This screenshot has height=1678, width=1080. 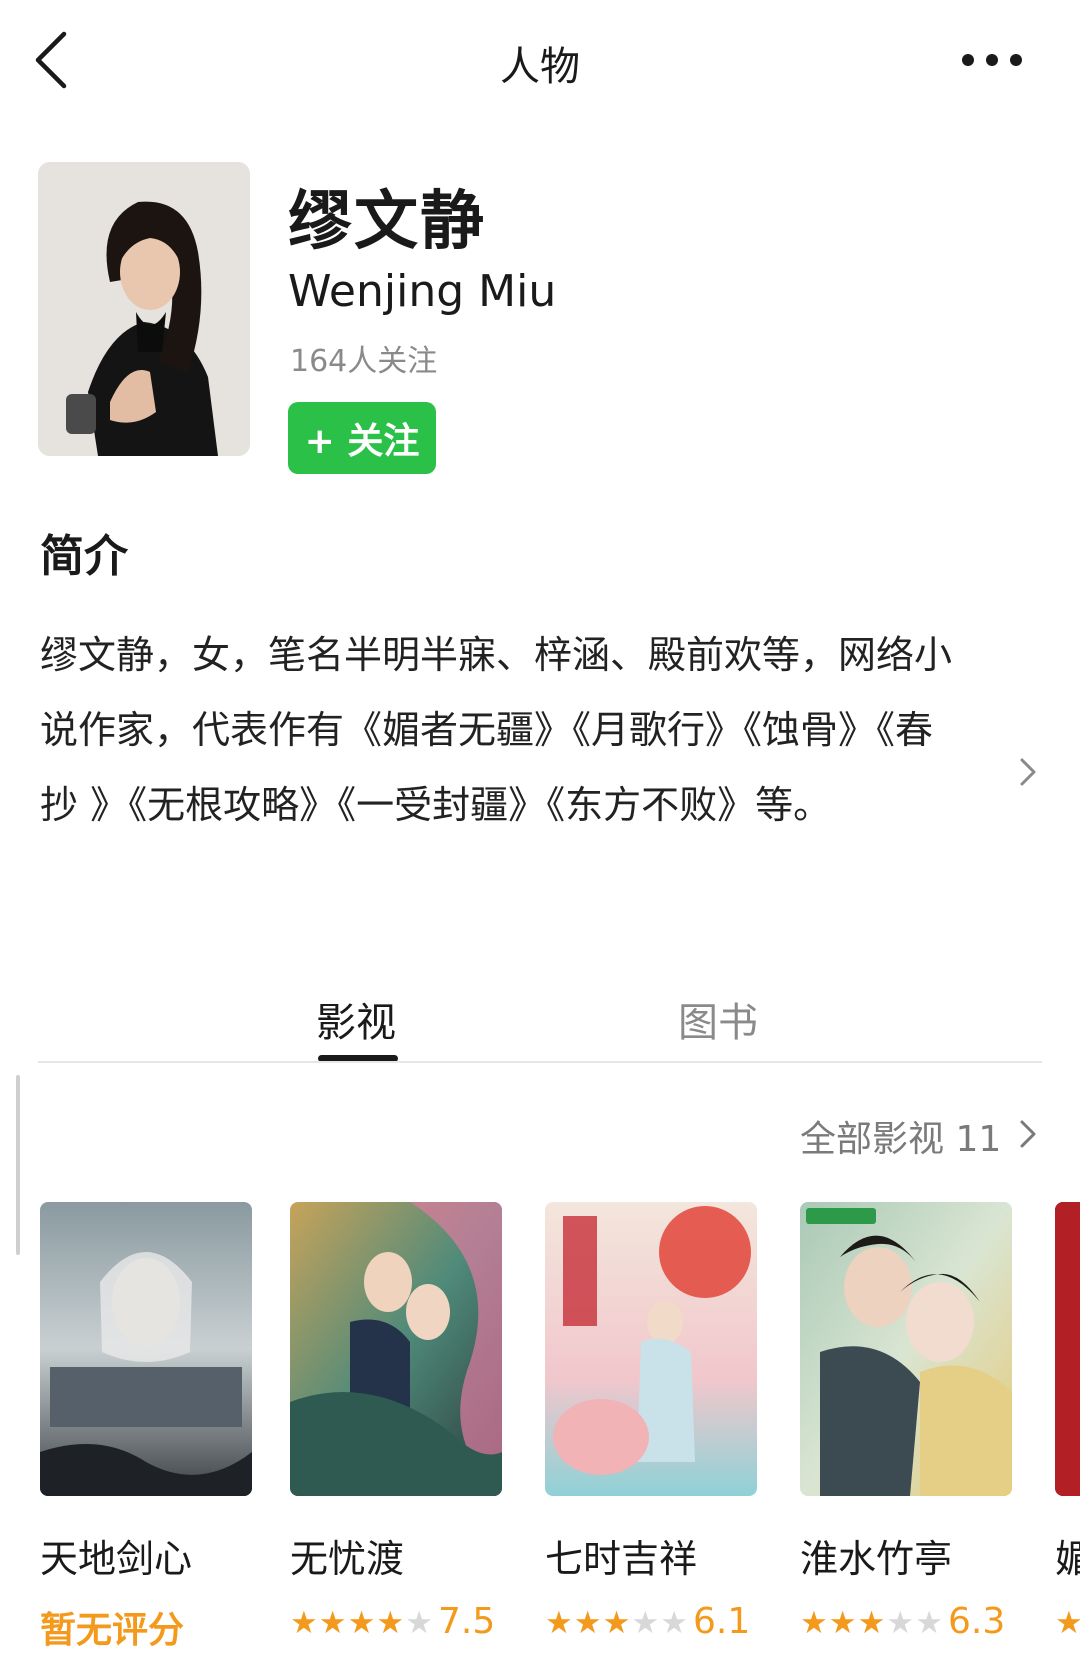 I want to click on film-title: 无忧渡, so click(x=347, y=1559).